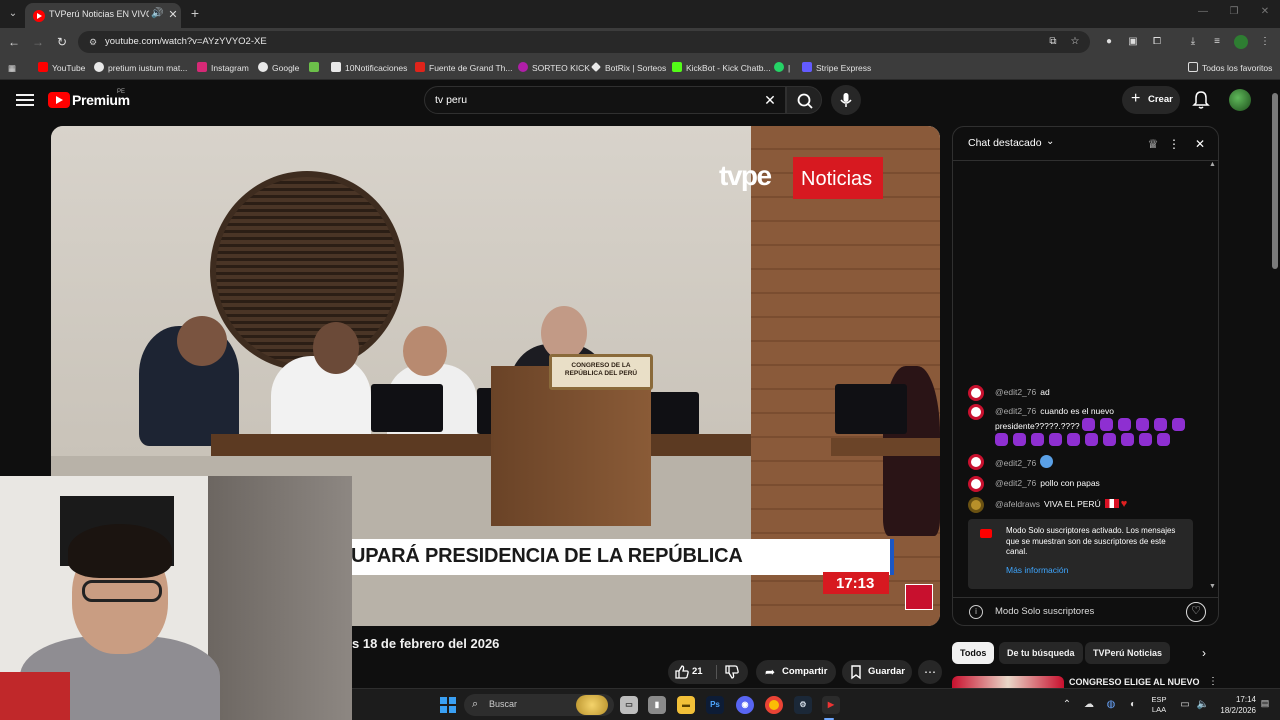  I want to click on close-tab-icon: ✕, so click(173, 15).